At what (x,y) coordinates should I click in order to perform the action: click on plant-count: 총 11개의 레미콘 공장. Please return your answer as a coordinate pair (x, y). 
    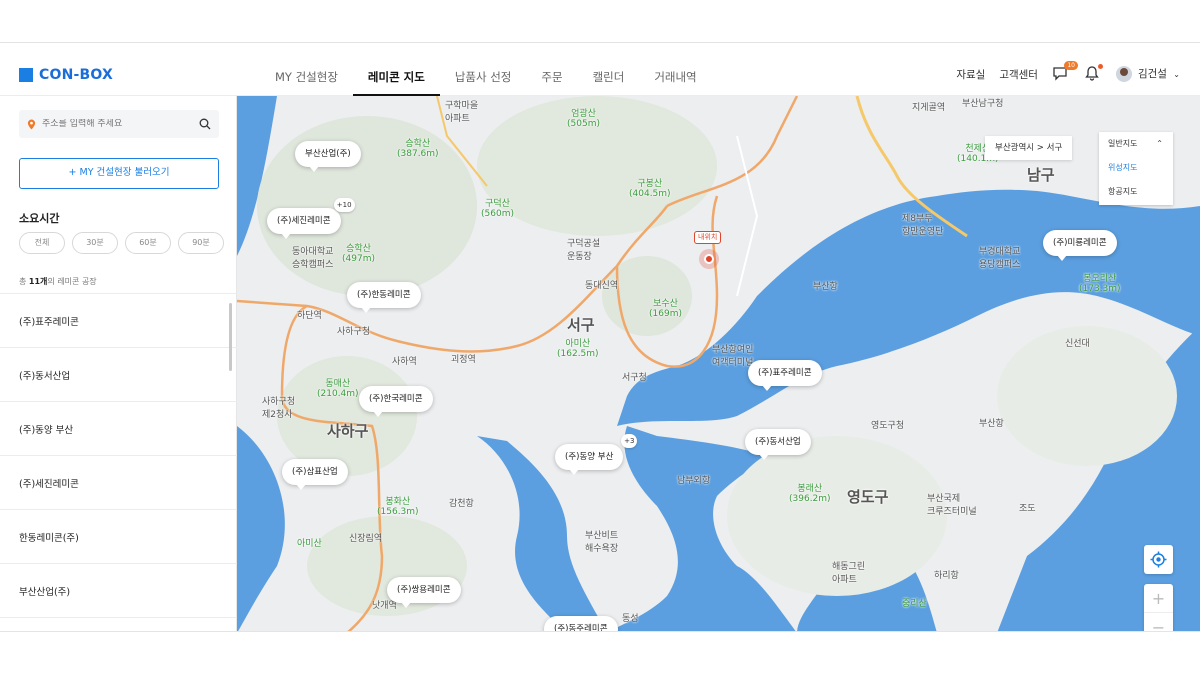
    Looking at the image, I should click on (58, 281).